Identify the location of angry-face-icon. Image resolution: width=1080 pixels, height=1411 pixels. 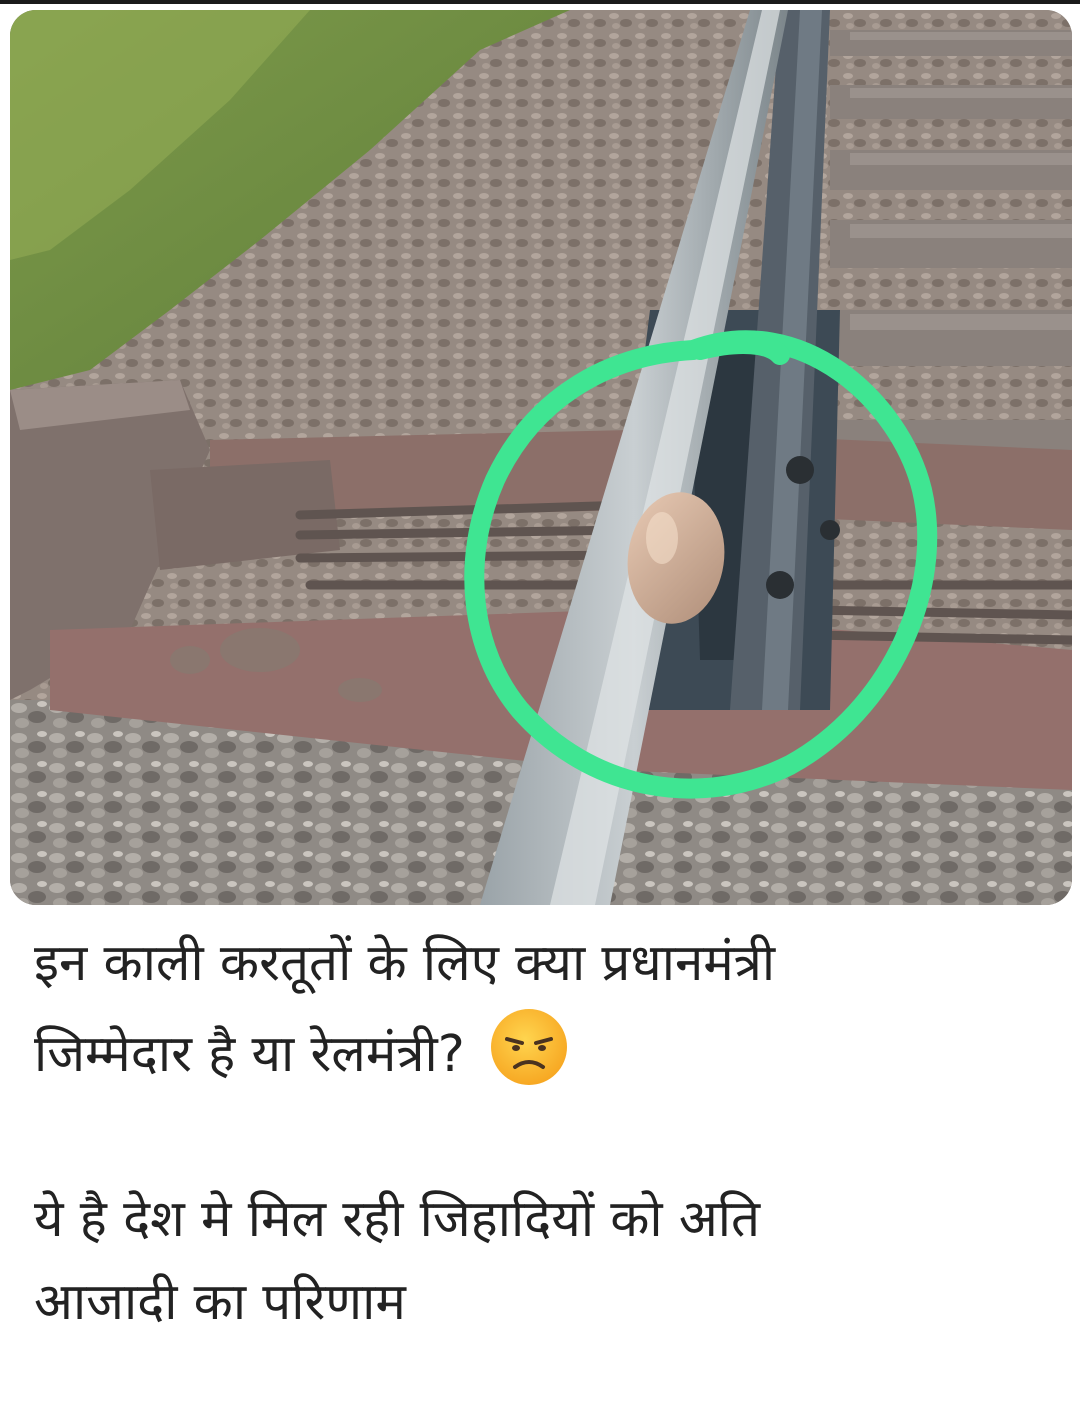
(529, 1047).